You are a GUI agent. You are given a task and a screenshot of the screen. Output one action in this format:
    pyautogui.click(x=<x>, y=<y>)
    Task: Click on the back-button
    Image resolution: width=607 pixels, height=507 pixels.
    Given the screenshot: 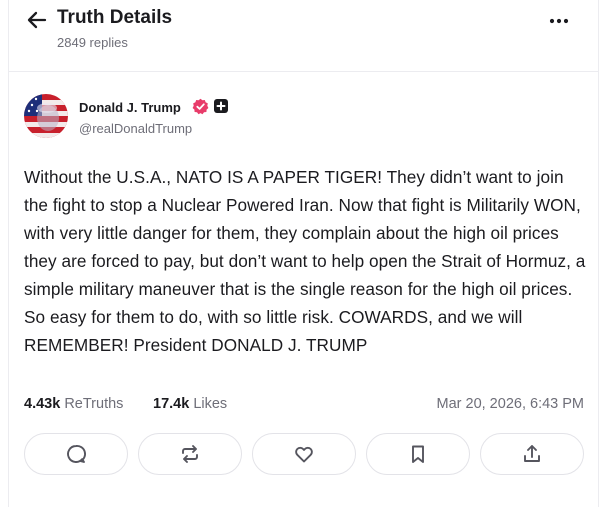 What is the action you would take?
    pyautogui.click(x=37, y=20)
    